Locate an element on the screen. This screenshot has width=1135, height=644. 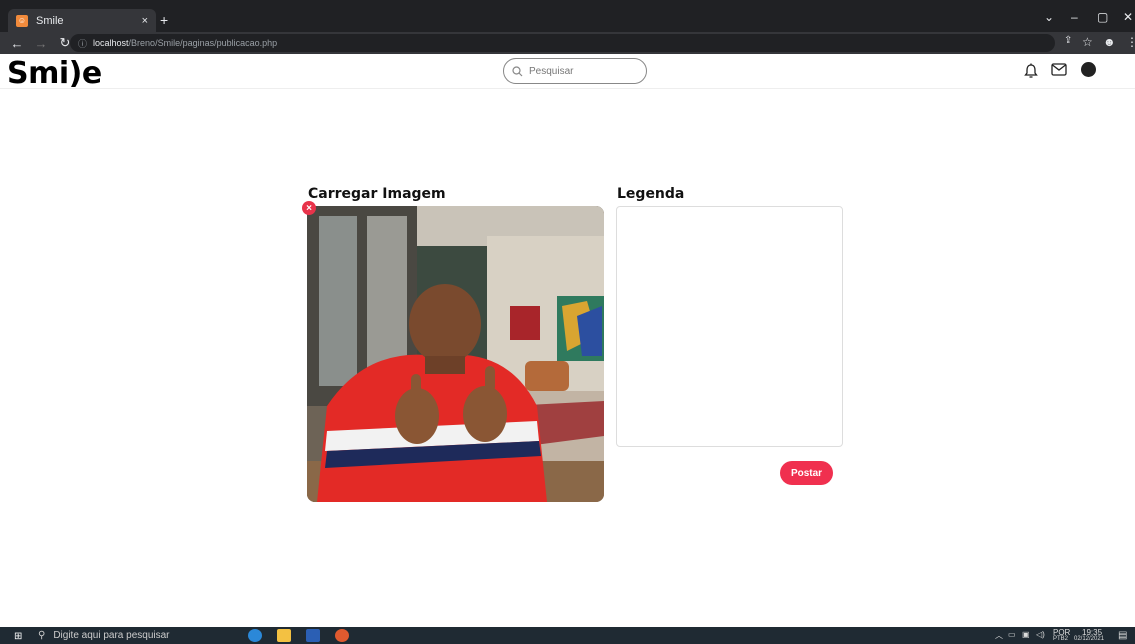
tray-date: 02/12/2021 is located at coordinates (1089, 639).